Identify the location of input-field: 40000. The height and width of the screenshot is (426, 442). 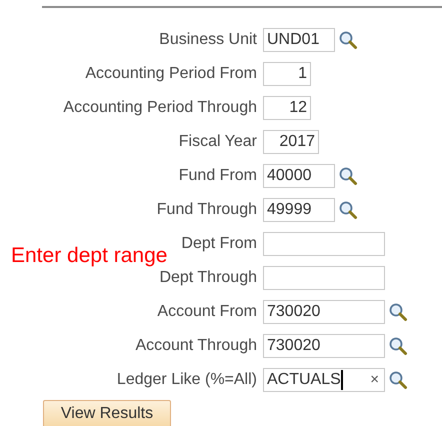
(299, 176).